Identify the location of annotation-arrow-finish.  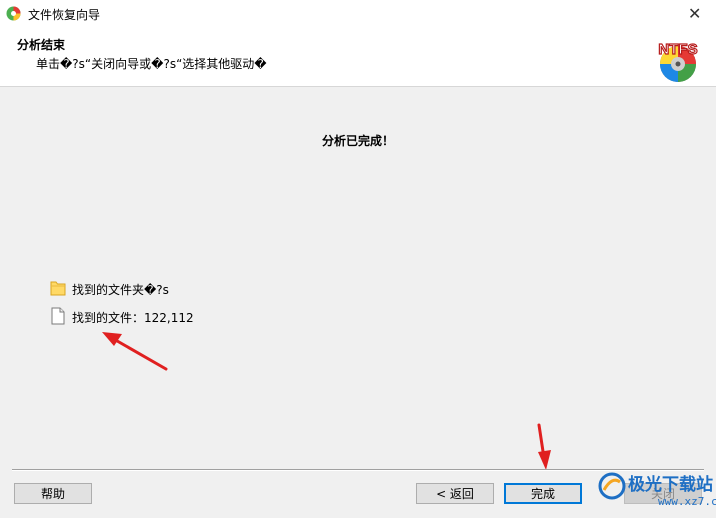
(544, 446).